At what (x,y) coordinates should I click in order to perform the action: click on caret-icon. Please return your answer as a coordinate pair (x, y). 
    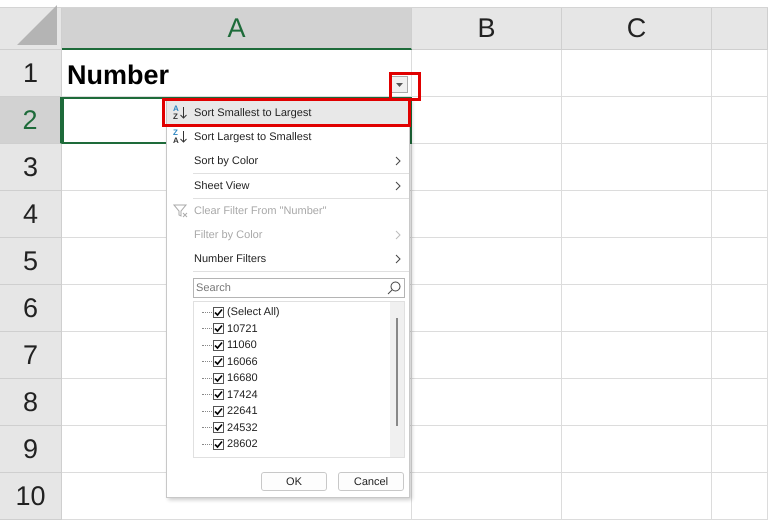
    Looking at the image, I should click on (399, 84).